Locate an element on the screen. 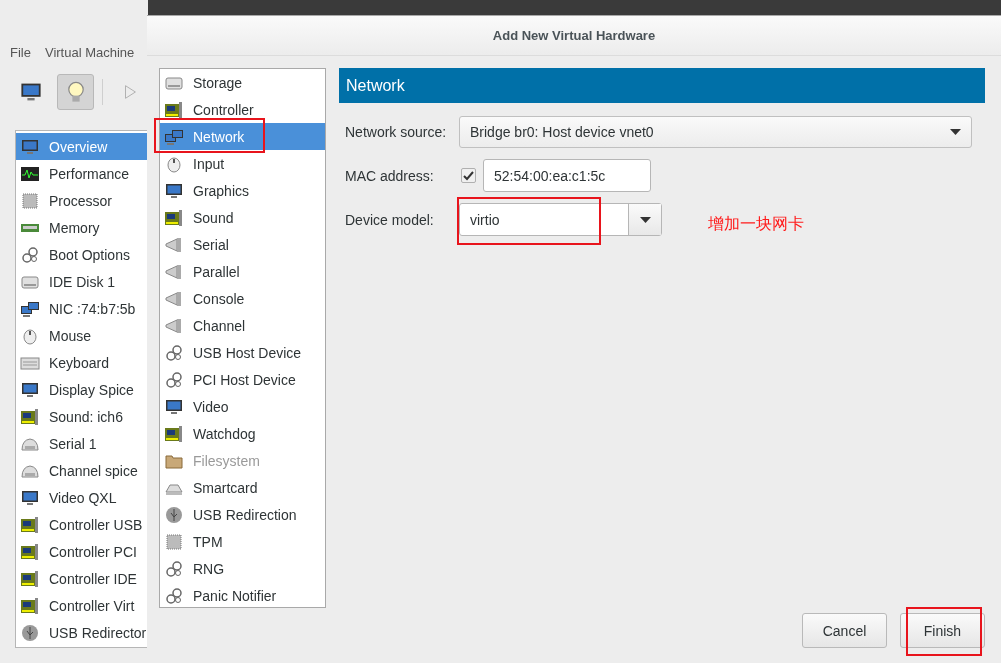 This screenshot has height=663, width=1001. device-item: Watchdog is located at coordinates (242, 433).